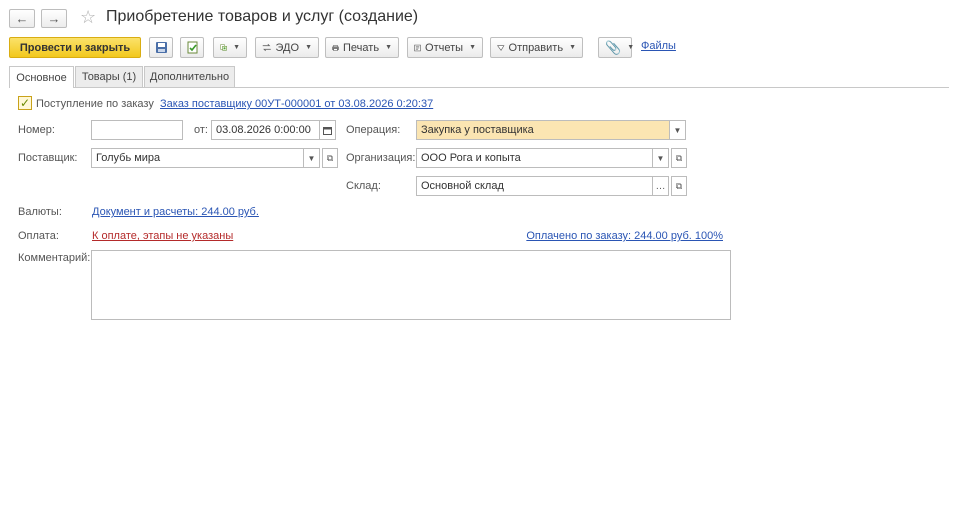  What do you see at coordinates (230, 47) in the screenshot?
I see `create-based-on-button: ▼` at bounding box center [230, 47].